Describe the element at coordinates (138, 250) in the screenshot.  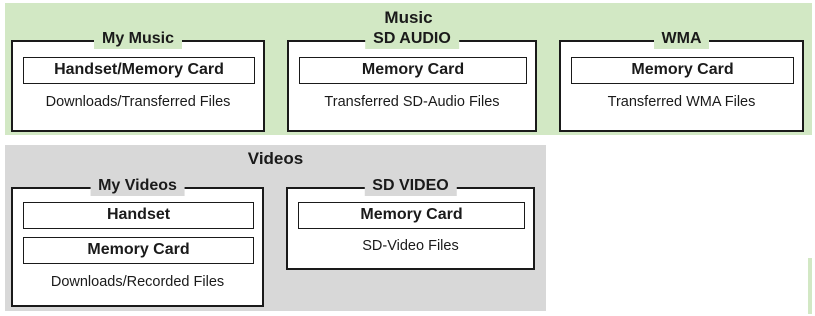
I see `my-videos-storage-memory-card: Memory Card` at that location.